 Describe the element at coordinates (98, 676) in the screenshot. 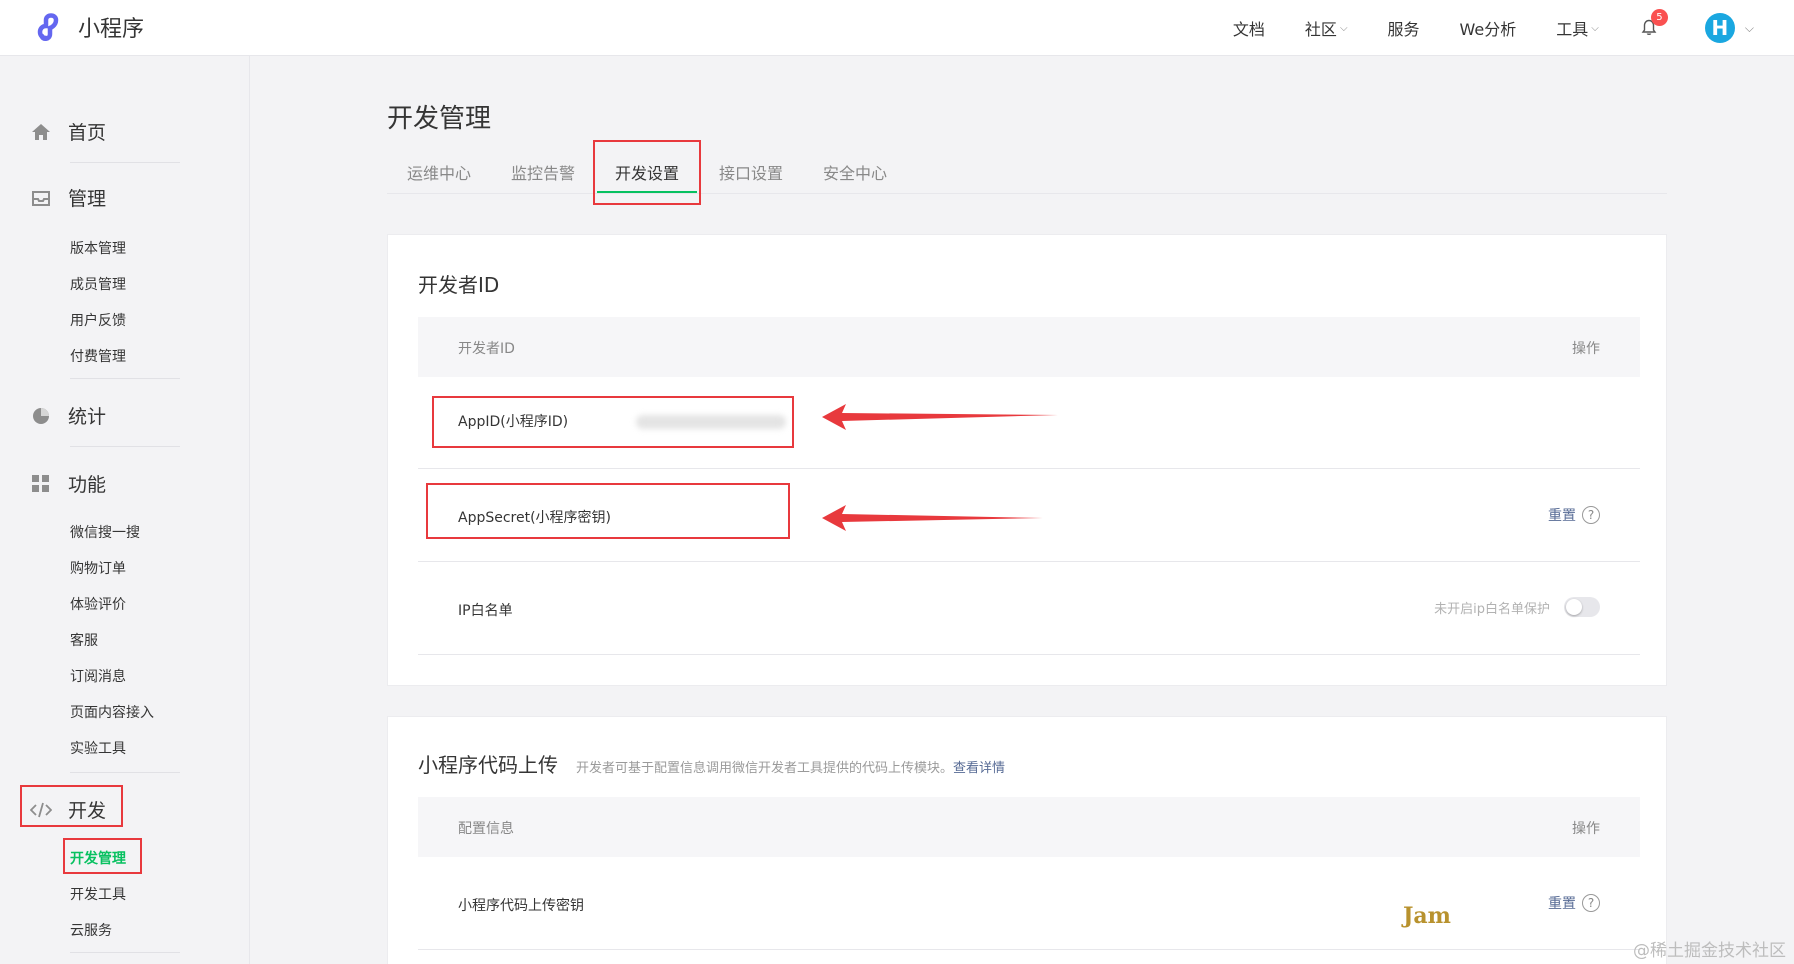

I see `sidebar-item-subscriptions: 订阅消息` at that location.